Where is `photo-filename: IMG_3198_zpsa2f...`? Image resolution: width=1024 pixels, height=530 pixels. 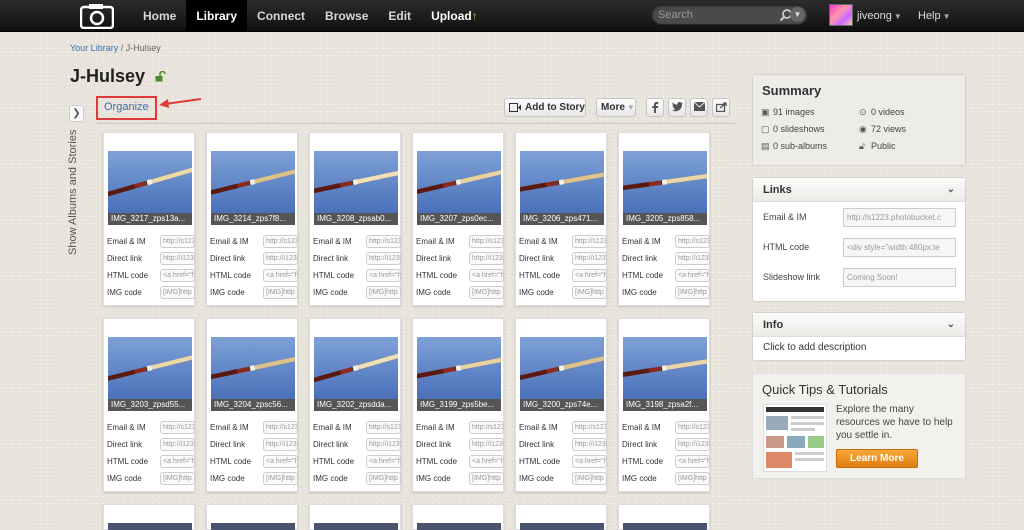
photo-filename: IMG_3198_zpsa2f... is located at coordinates (665, 405).